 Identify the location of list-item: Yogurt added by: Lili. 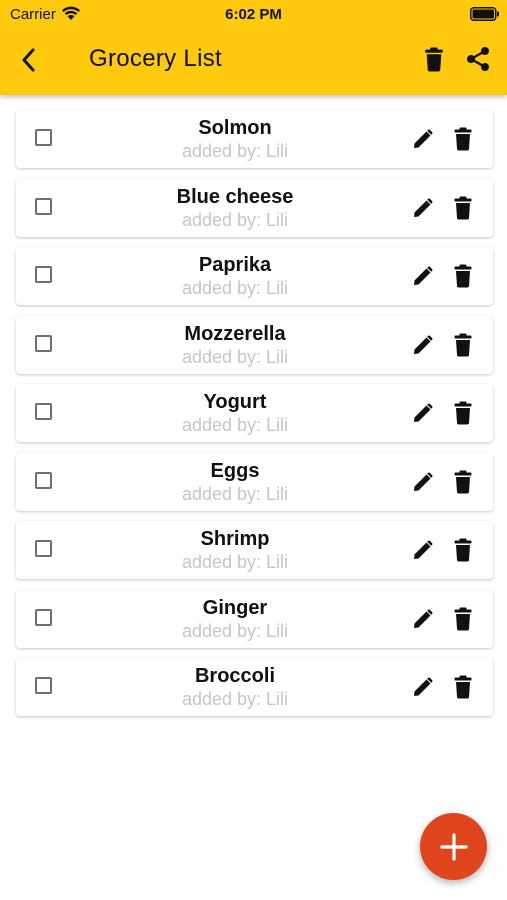
(254, 413).